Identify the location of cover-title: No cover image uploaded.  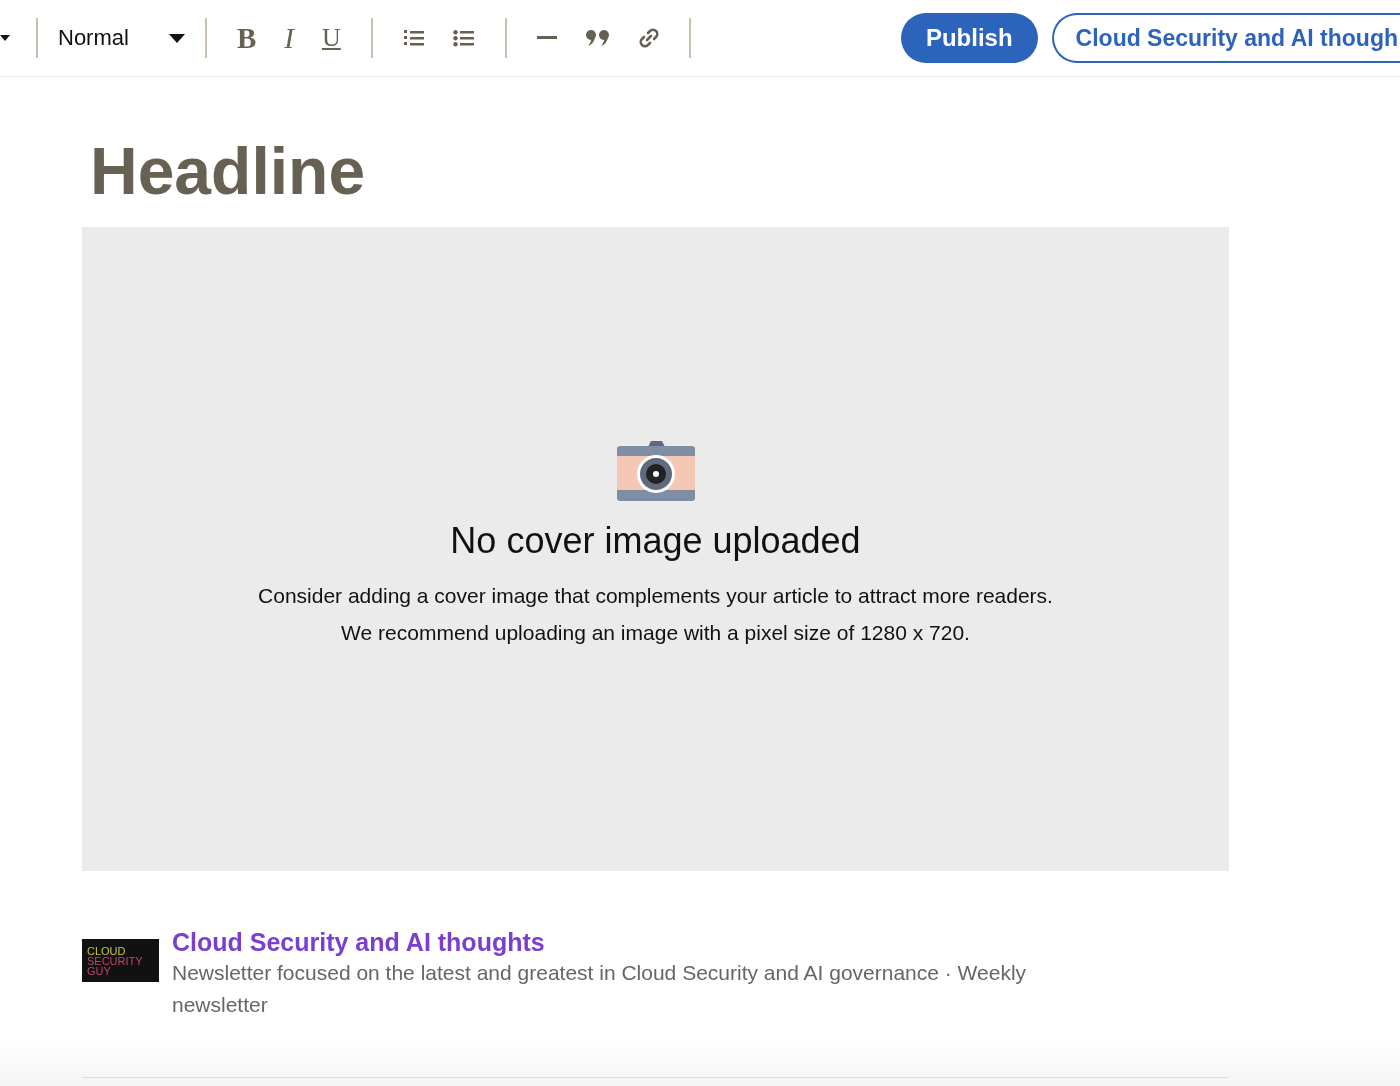
(655, 541).